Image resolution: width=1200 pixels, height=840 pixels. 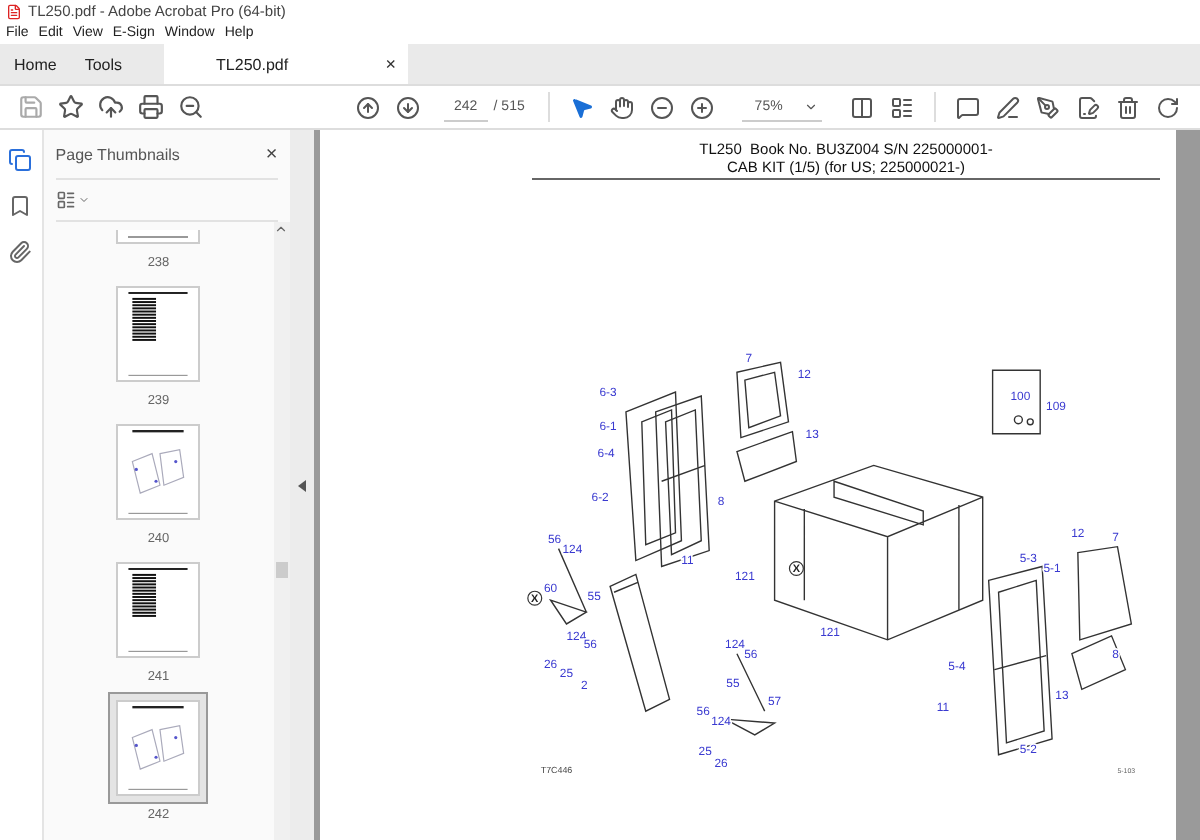 I want to click on page-thumbnail, so click(x=158, y=748).